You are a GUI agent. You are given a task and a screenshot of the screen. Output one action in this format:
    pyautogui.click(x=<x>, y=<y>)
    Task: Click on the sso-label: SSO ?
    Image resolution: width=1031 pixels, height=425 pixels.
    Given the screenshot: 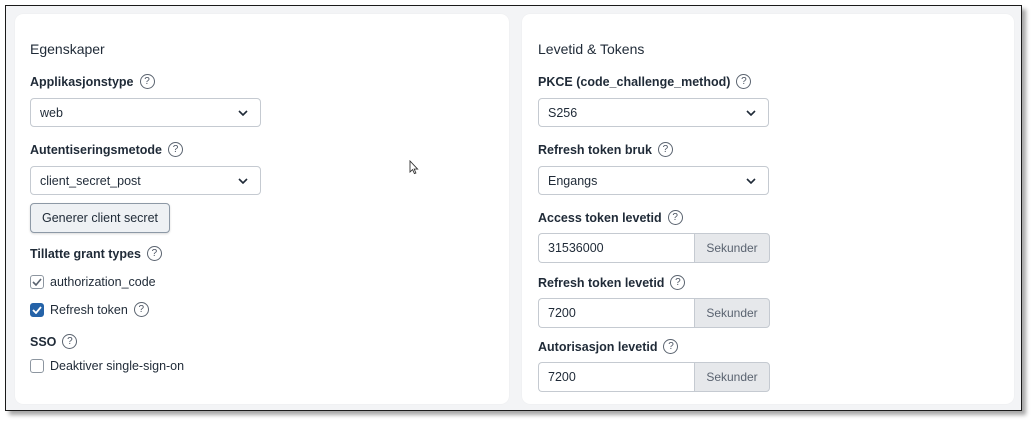 What is the action you would take?
    pyautogui.click(x=54, y=341)
    